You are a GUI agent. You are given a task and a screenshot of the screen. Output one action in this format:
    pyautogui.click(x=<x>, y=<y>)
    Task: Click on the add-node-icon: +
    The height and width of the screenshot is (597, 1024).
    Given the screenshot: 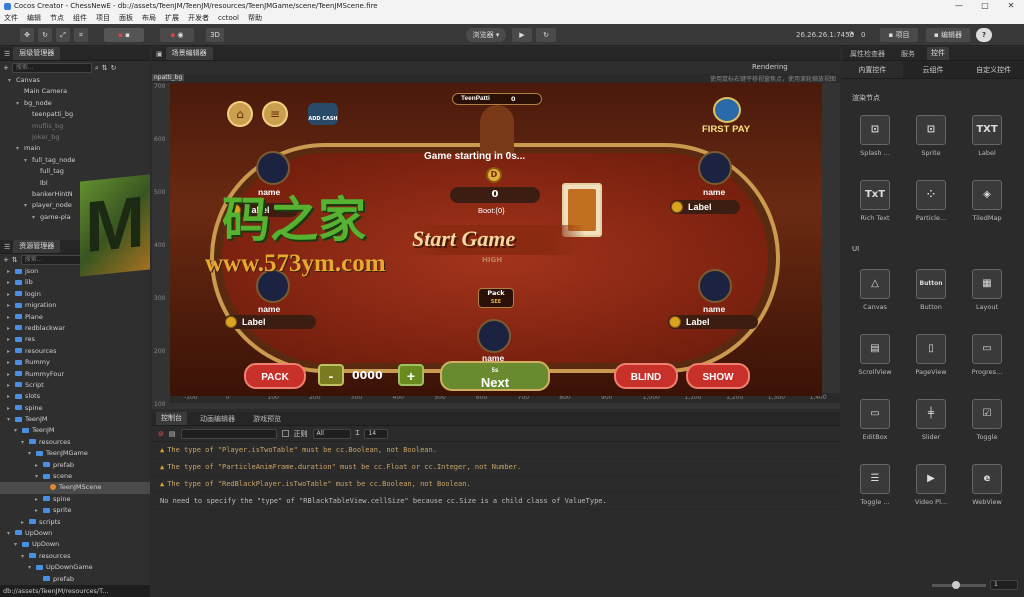 What is the action you would take?
    pyautogui.click(x=6, y=68)
    